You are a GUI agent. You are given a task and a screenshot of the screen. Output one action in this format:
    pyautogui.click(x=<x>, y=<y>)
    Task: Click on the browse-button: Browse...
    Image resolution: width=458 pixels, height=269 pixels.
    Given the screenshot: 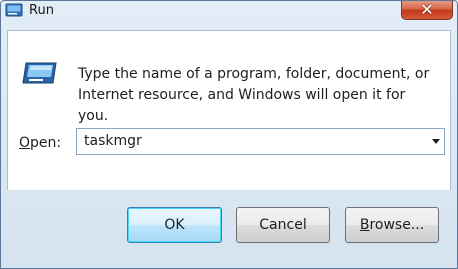 What is the action you would take?
    pyautogui.click(x=392, y=225)
    